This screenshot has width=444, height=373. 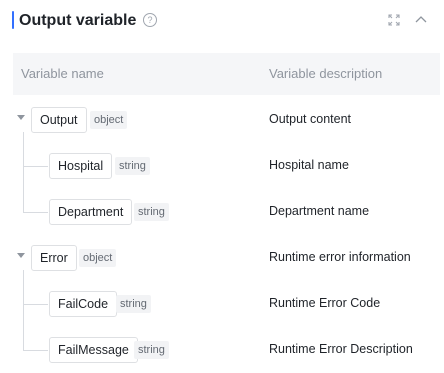 I want to click on table-row: FailCode string Runtime Error Code, so click(x=226, y=304).